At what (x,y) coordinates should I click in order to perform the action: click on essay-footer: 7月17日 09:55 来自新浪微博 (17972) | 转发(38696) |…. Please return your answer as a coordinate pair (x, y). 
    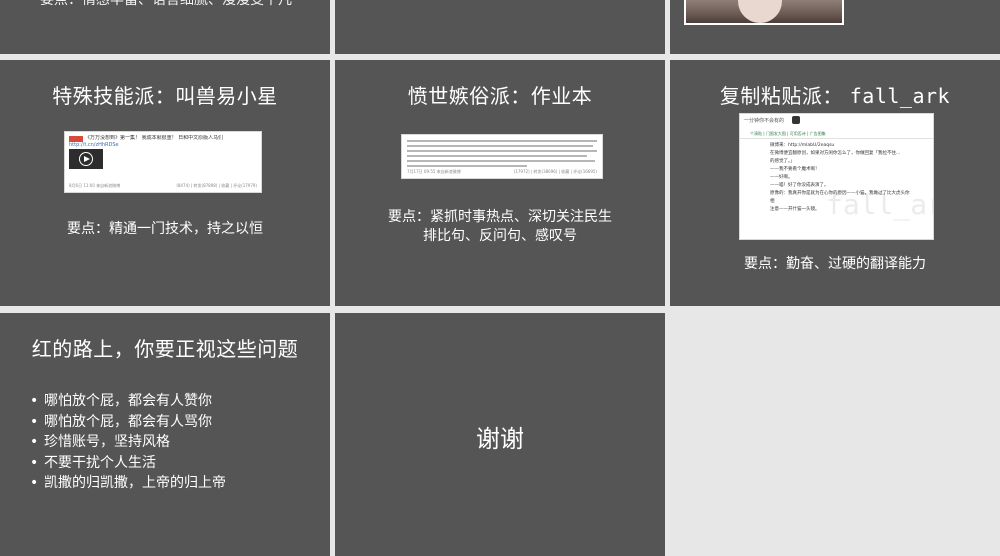
    Looking at the image, I should click on (502, 172).